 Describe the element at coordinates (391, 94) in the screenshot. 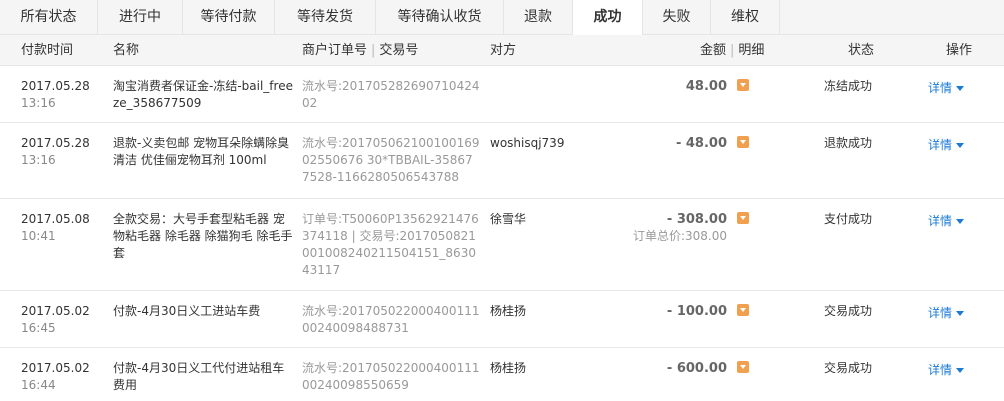

I see `row-order: 流水号:20170528269071042402` at that location.